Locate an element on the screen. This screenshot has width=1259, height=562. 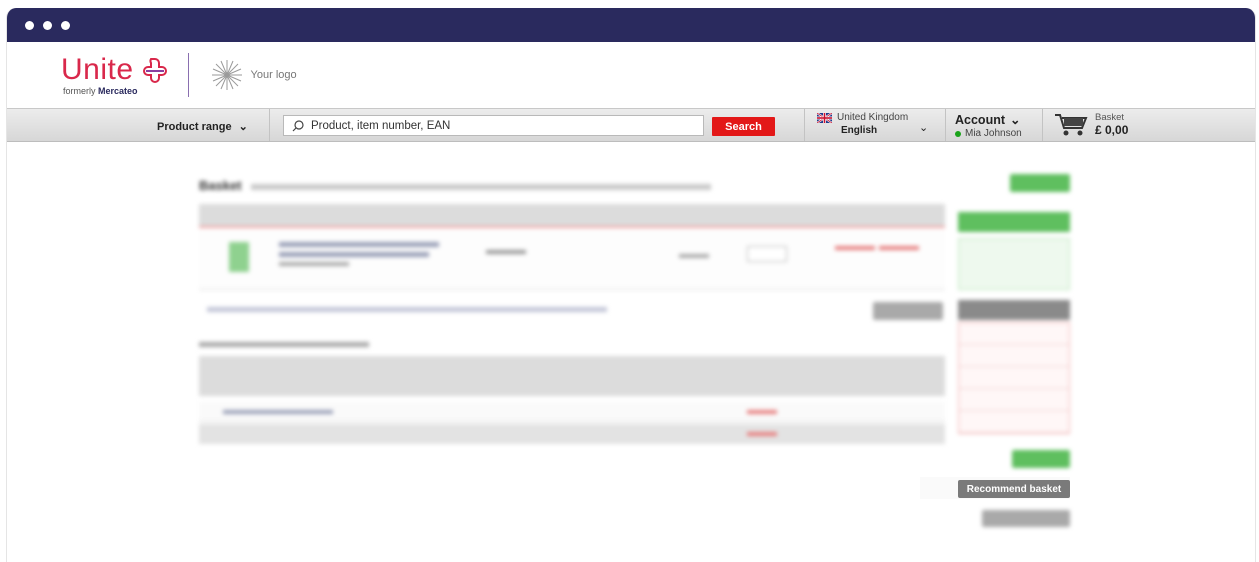
basket-total: £ 0,00 is located at coordinates (1112, 129).